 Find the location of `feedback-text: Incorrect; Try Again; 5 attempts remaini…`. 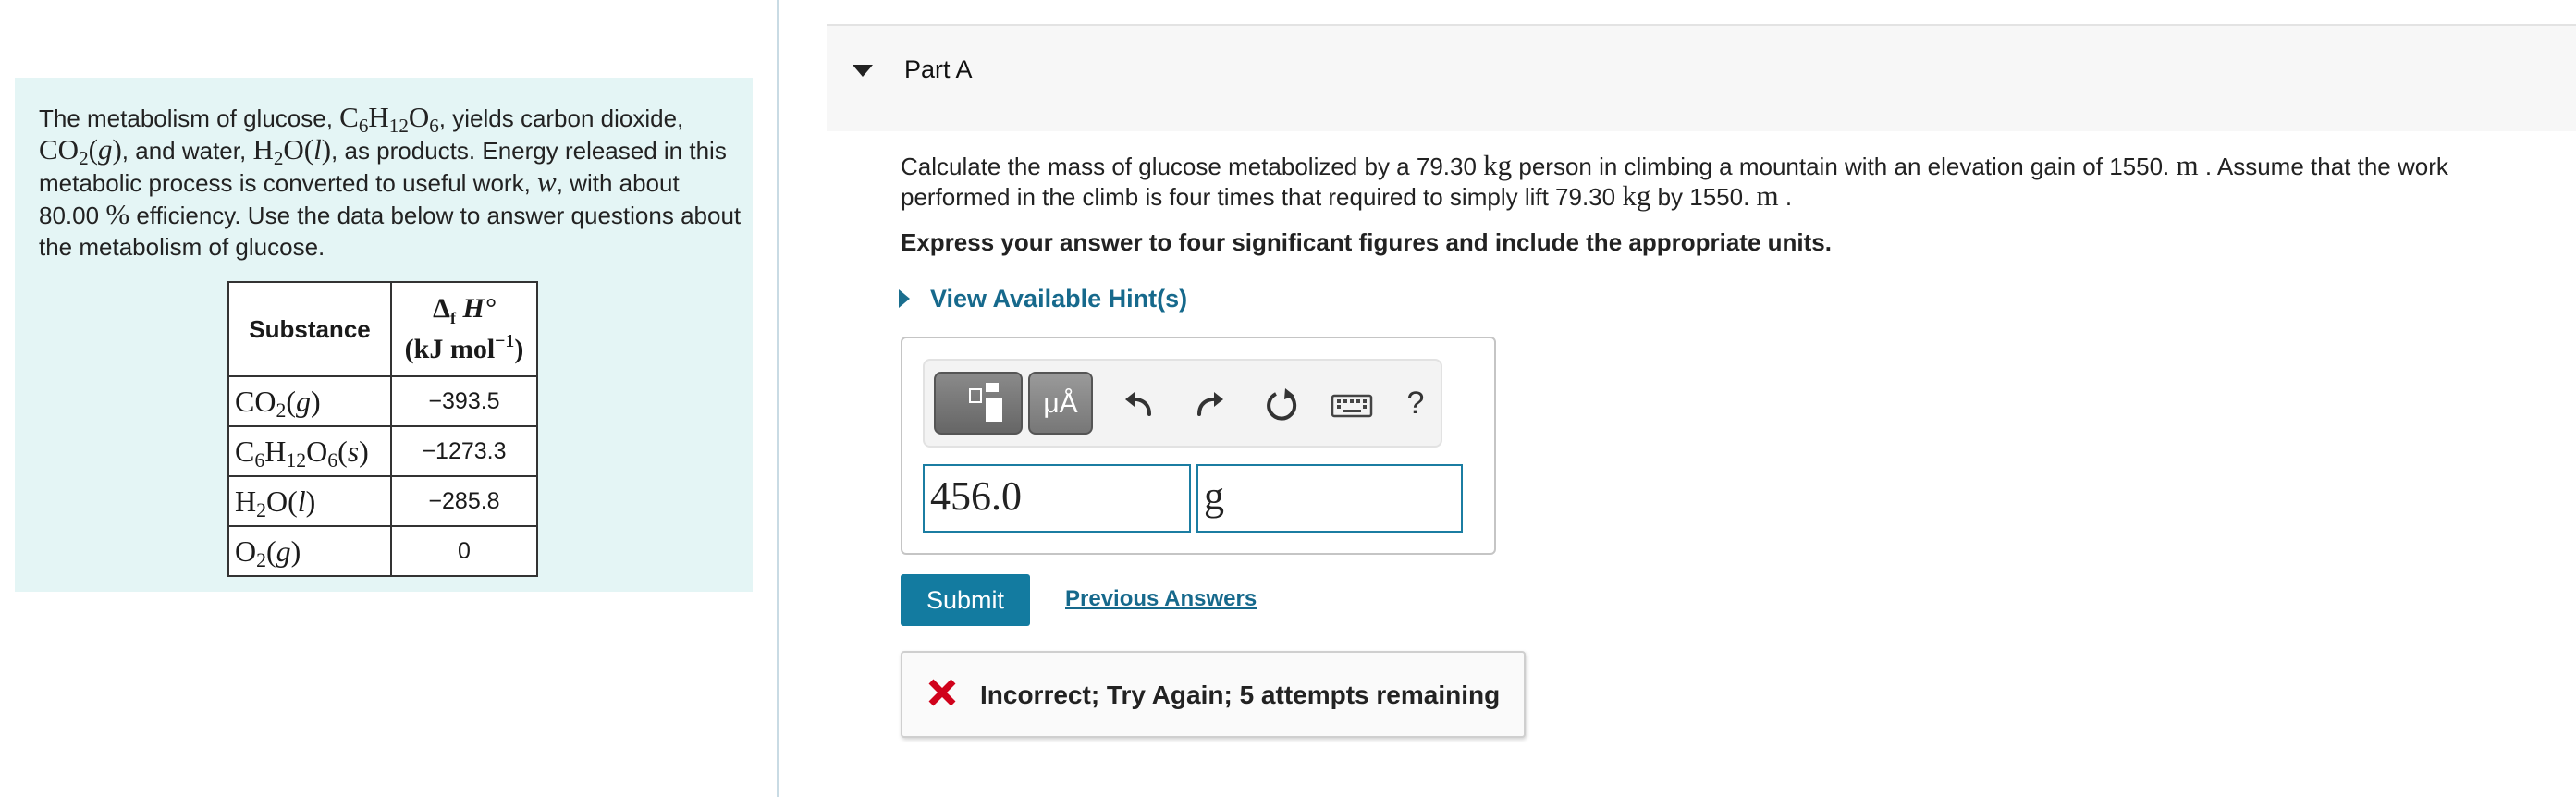

feedback-text: Incorrect; Try Again; 5 attempts remaini… is located at coordinates (1241, 695).